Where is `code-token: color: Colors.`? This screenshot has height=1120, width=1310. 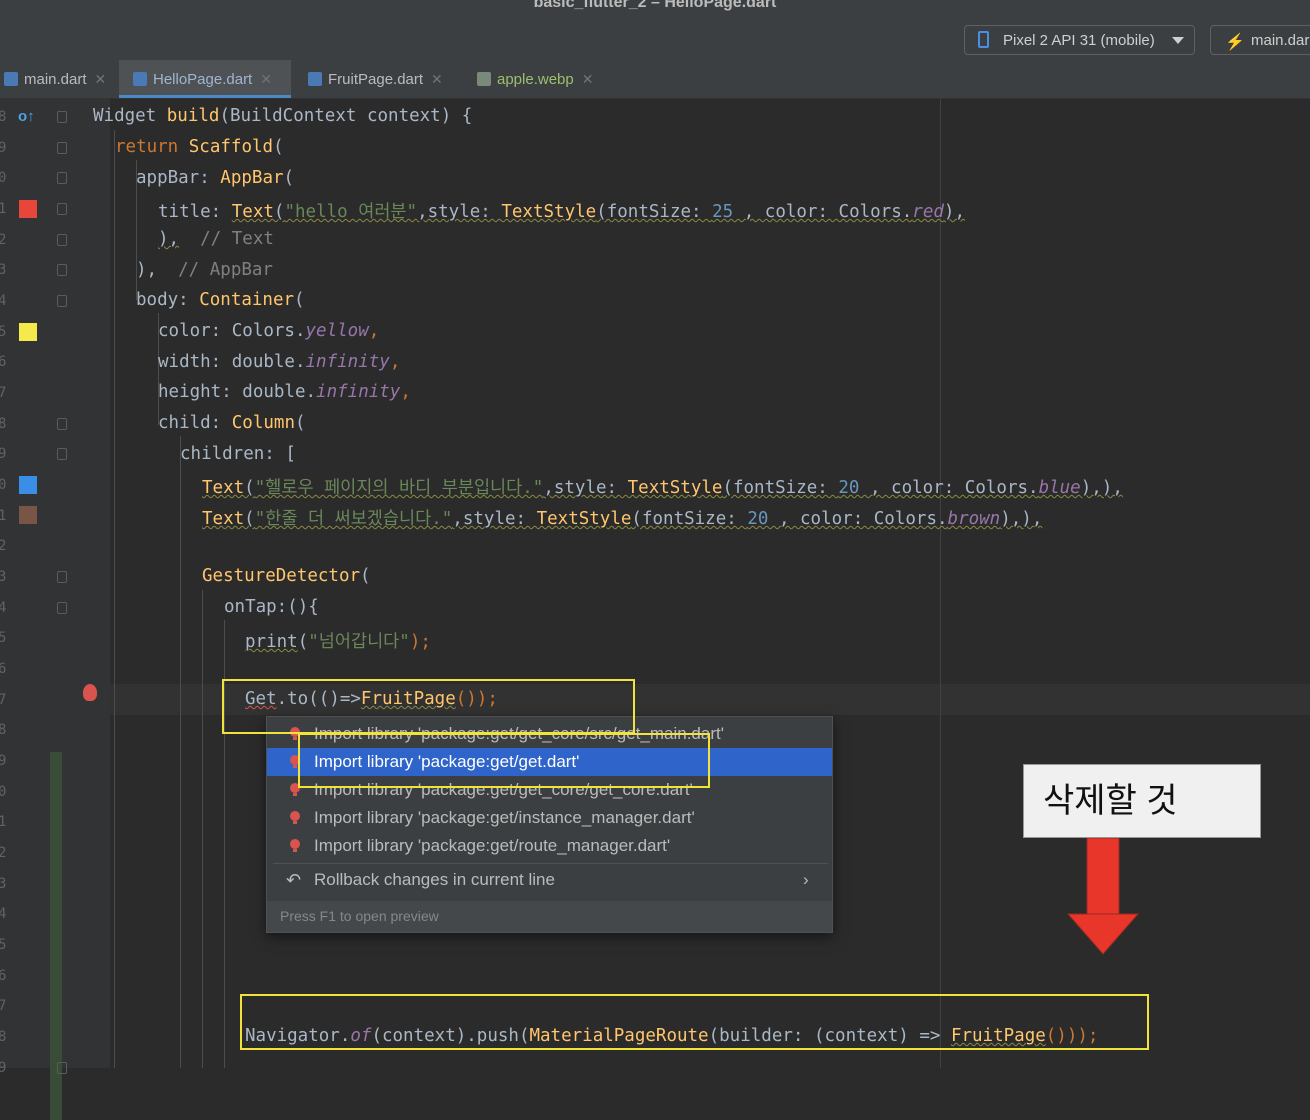 code-token: color: Colors. is located at coordinates (232, 331).